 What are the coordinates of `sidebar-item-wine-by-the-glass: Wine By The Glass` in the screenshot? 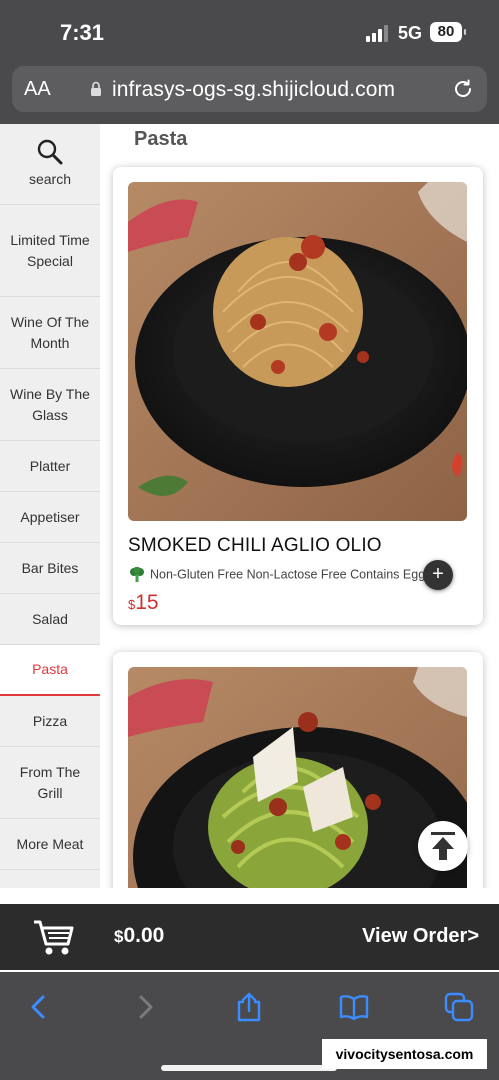 It's located at (50, 405).